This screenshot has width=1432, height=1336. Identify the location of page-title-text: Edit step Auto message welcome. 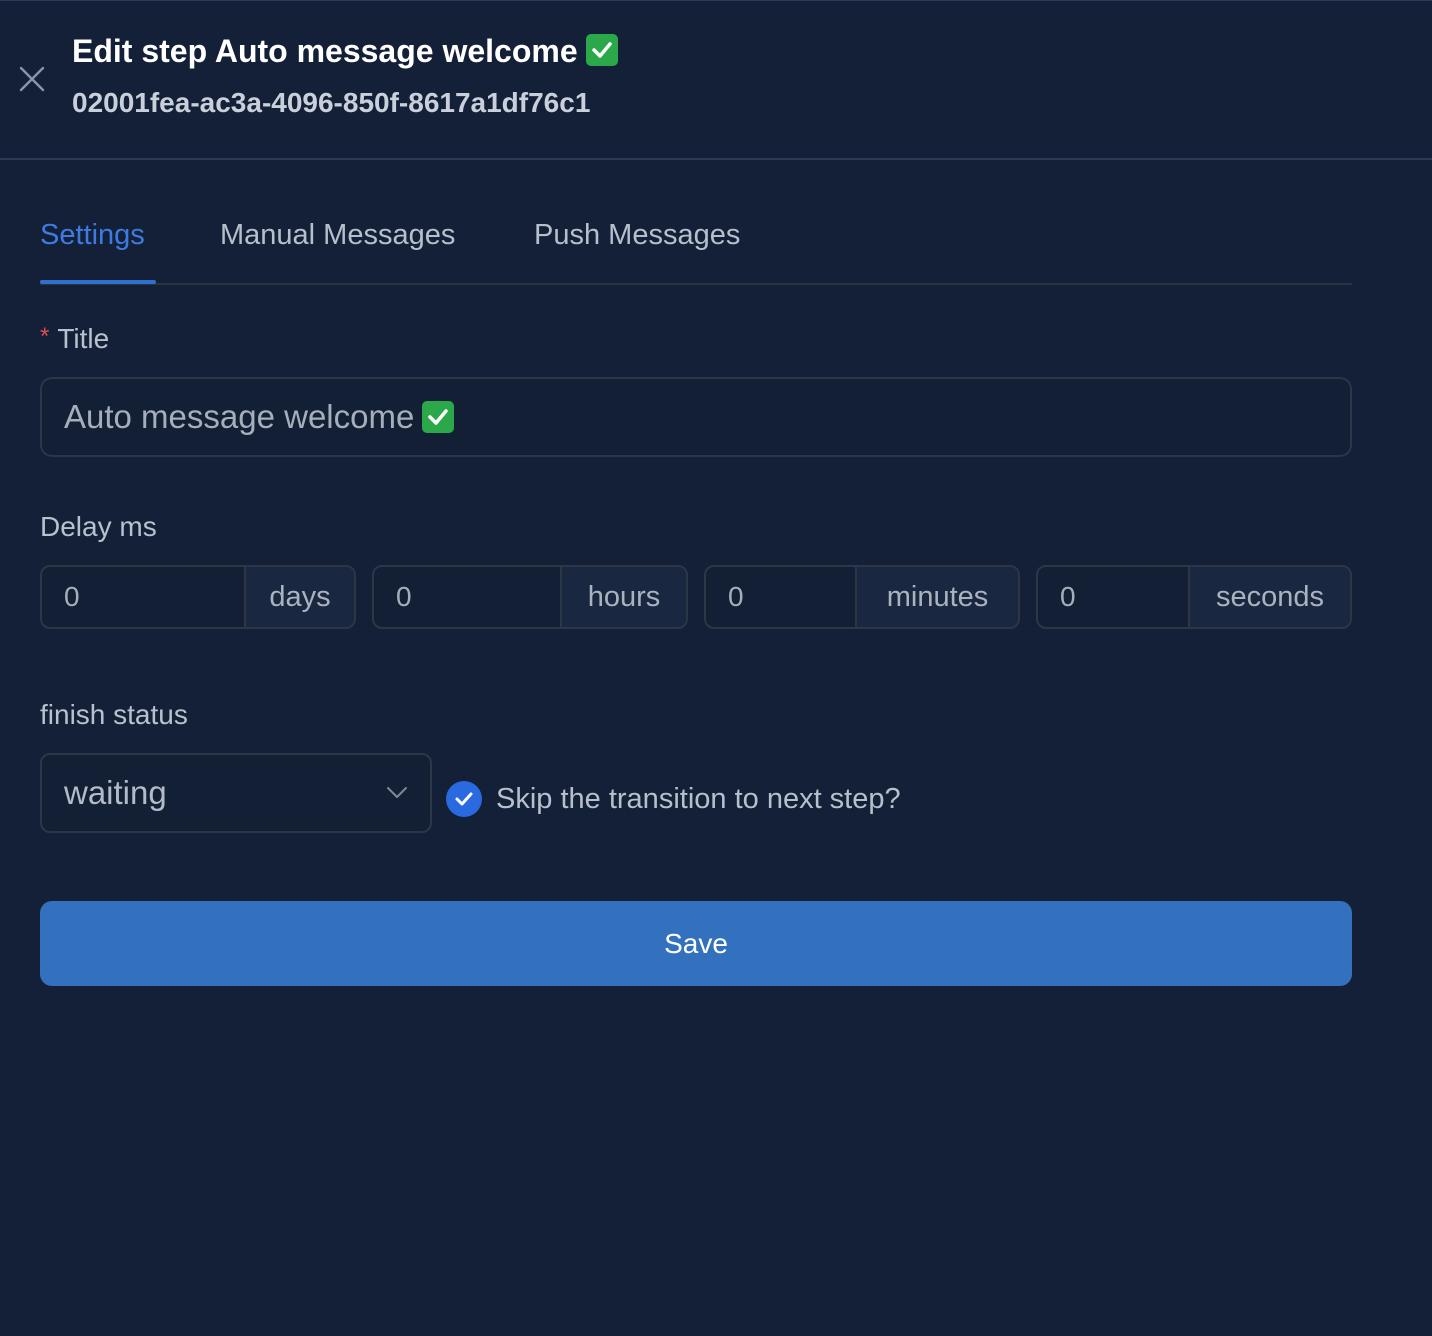
(325, 51).